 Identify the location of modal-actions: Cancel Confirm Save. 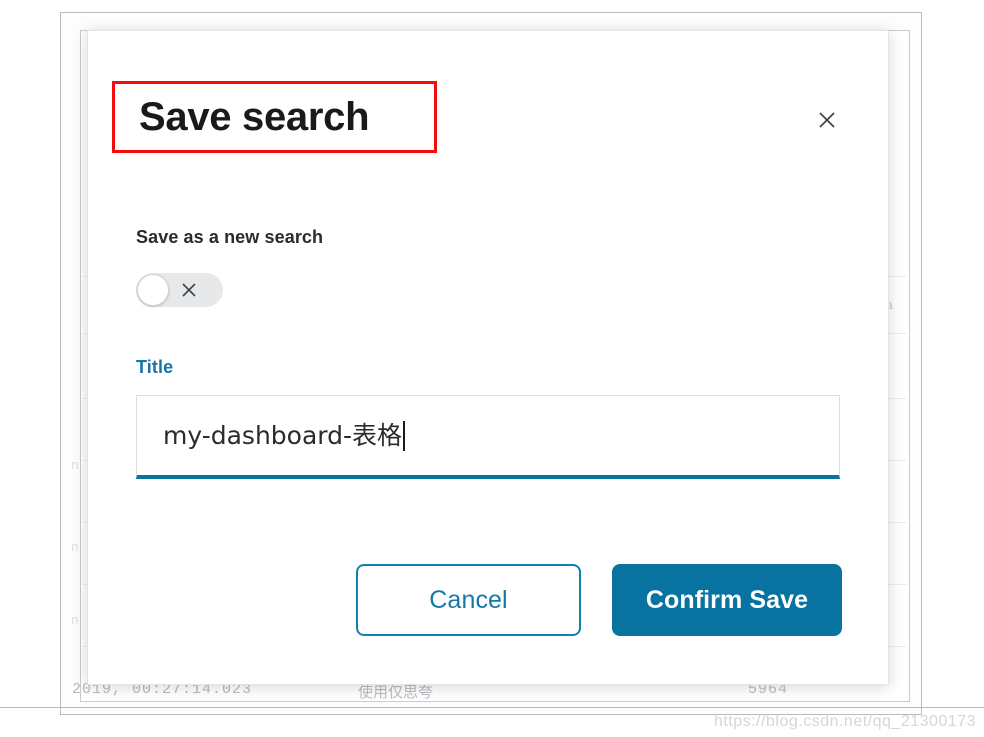
(488, 601).